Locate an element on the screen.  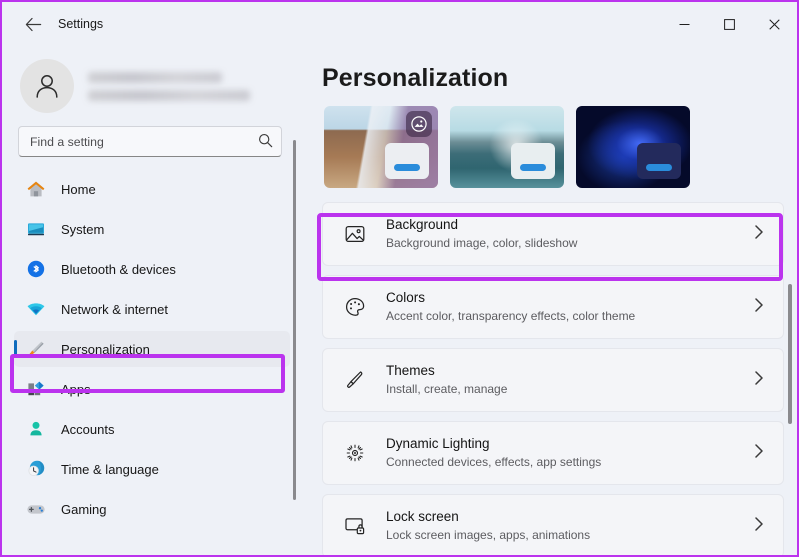
back-arrow-icon is located at coordinates (33, 24).